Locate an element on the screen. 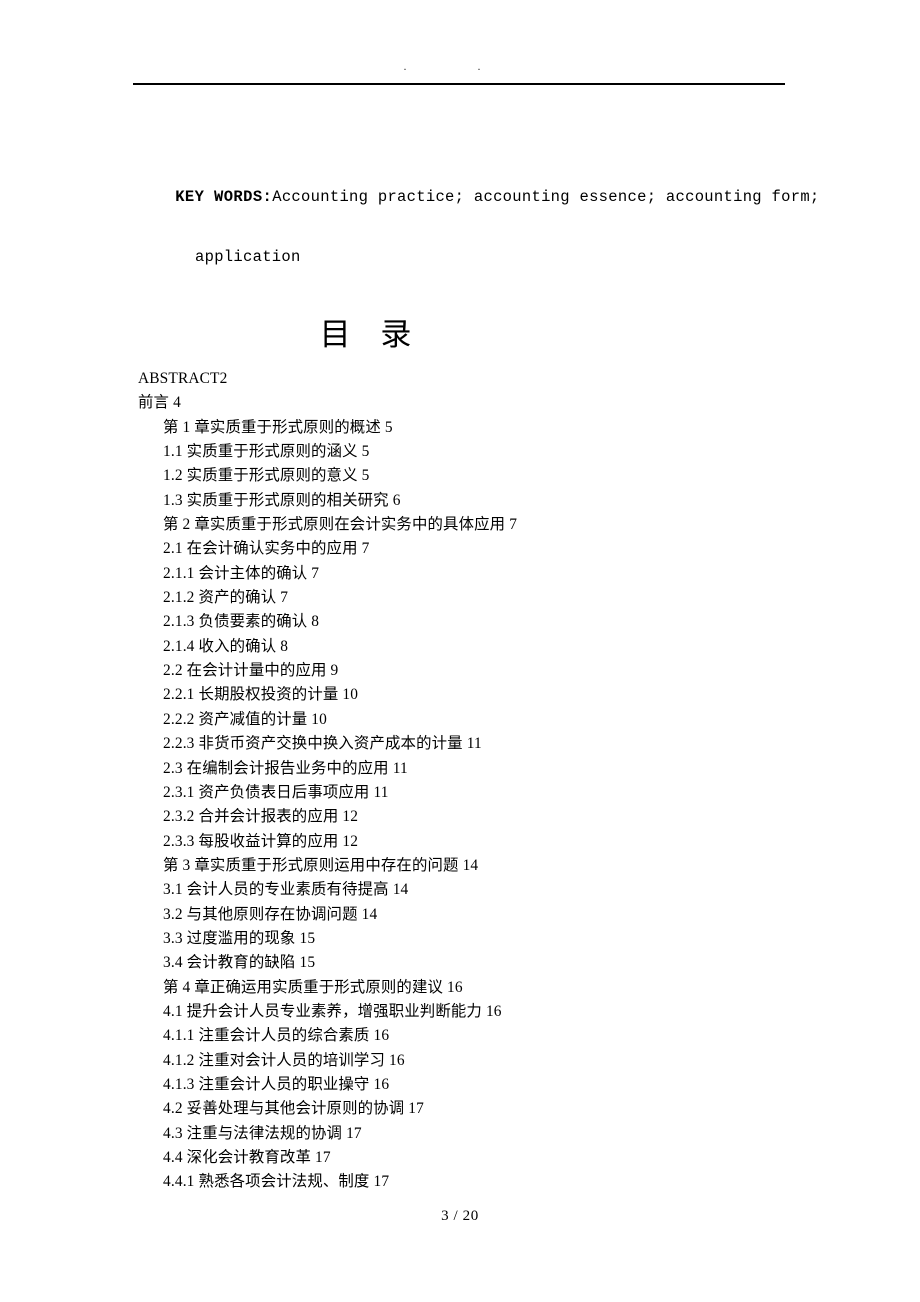 This screenshot has width=920, height=1302. toc-entry: 2.1.4 收入的确认 8 is located at coordinates (508, 647).